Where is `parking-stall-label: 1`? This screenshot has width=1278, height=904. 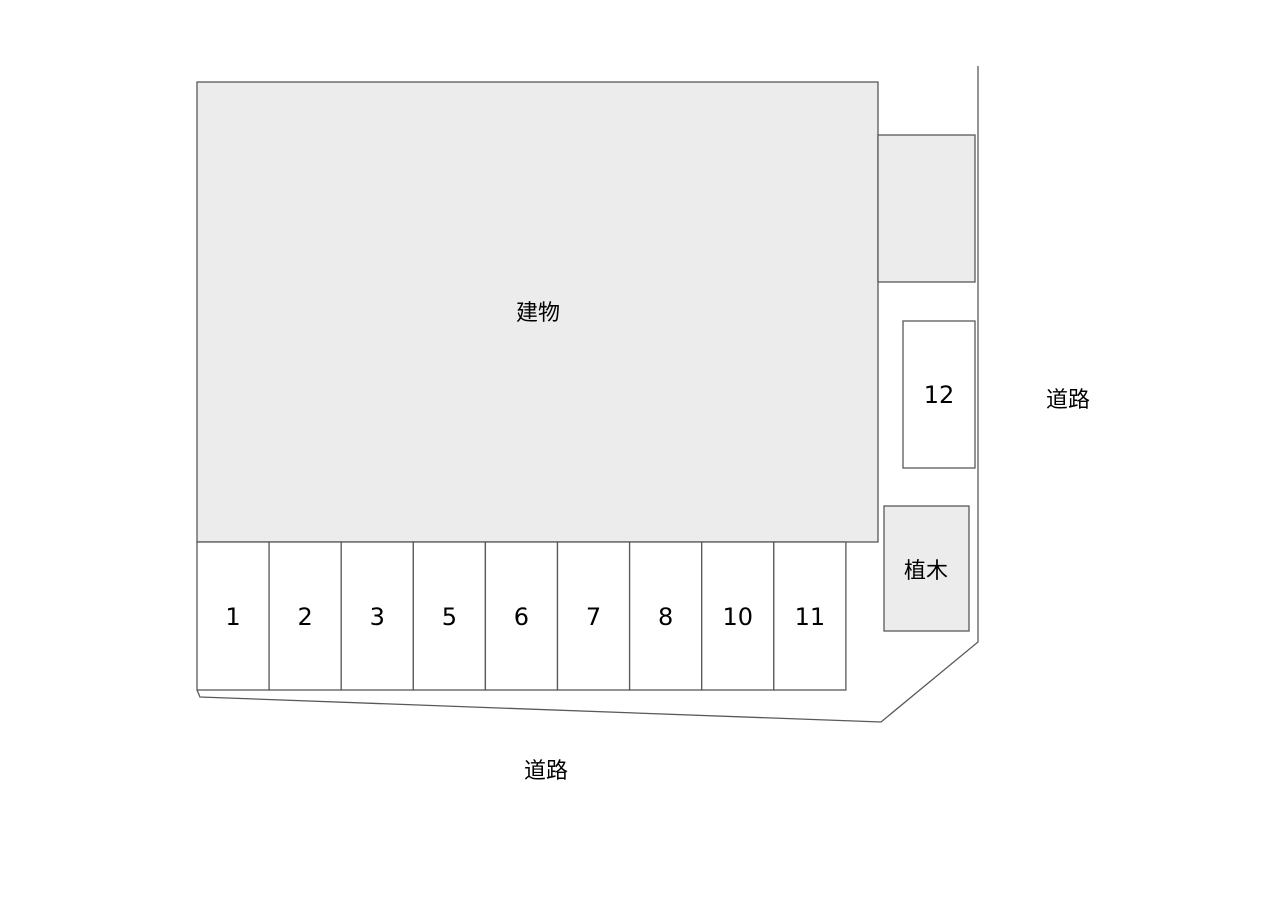
parking-stall-label: 1 is located at coordinates (232, 617).